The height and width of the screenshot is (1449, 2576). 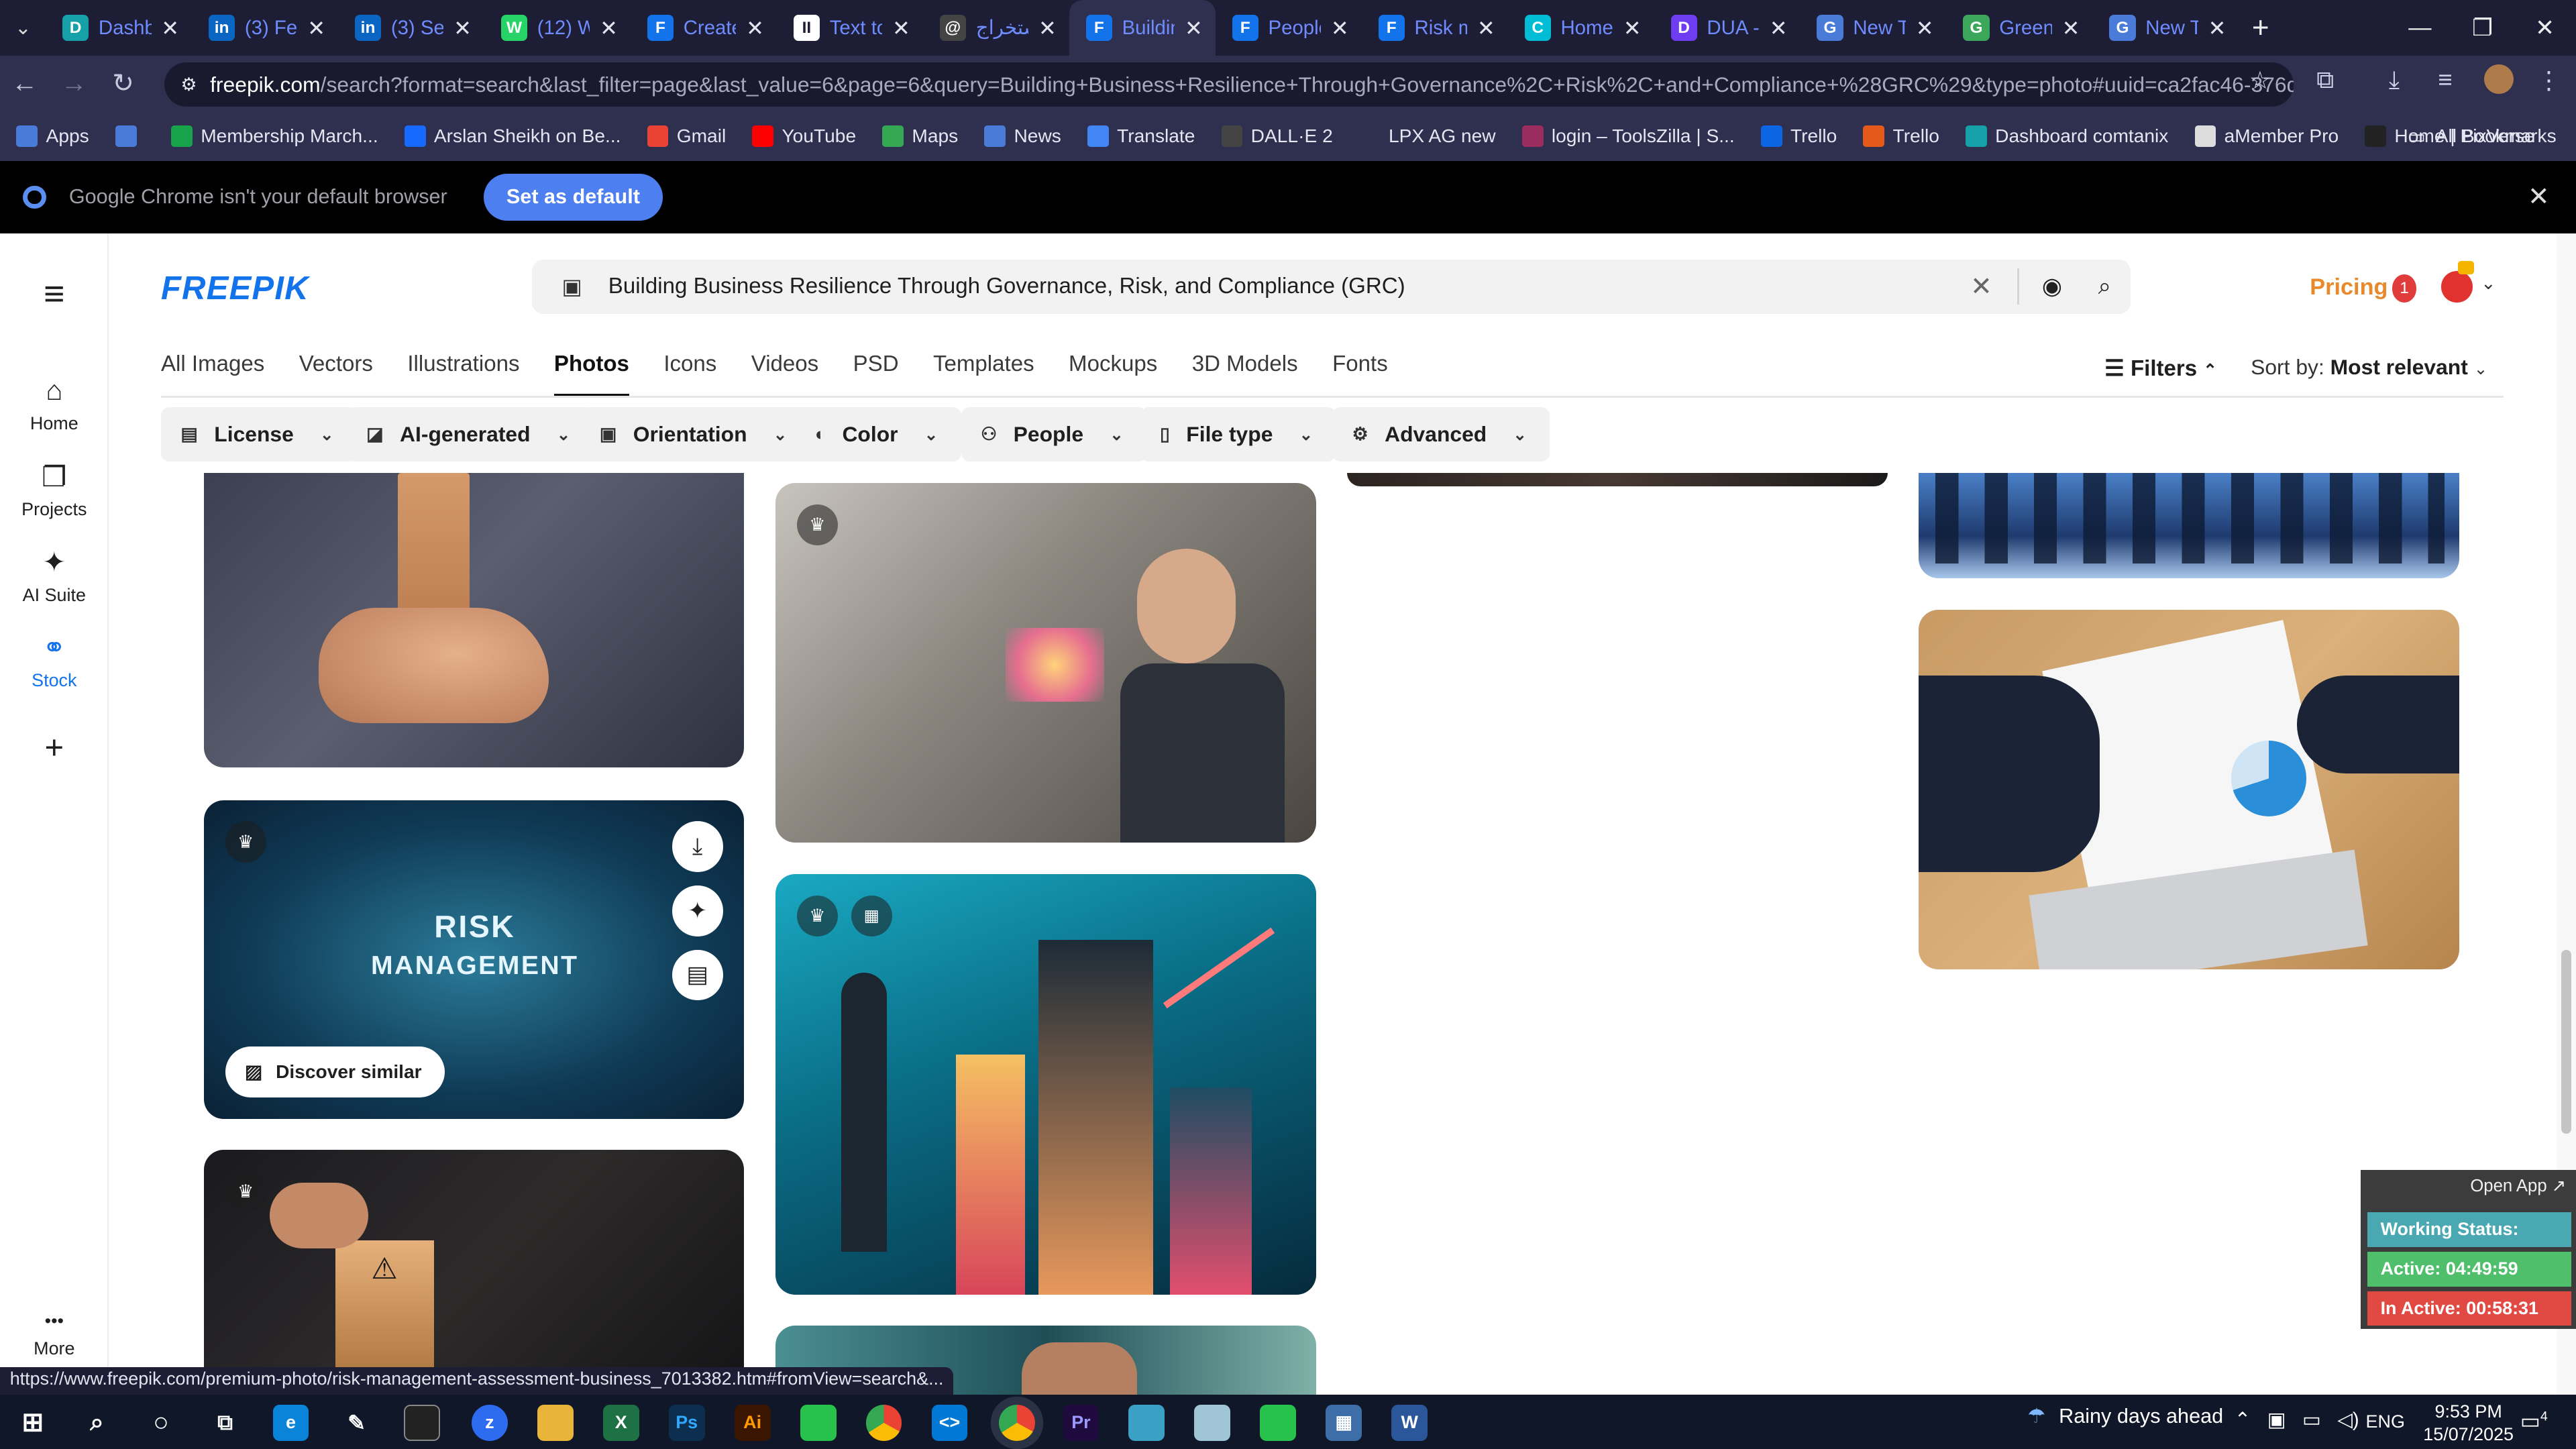 What do you see at coordinates (1435, 28) in the screenshot?
I see `browser-tab: F Risk m ✕` at bounding box center [1435, 28].